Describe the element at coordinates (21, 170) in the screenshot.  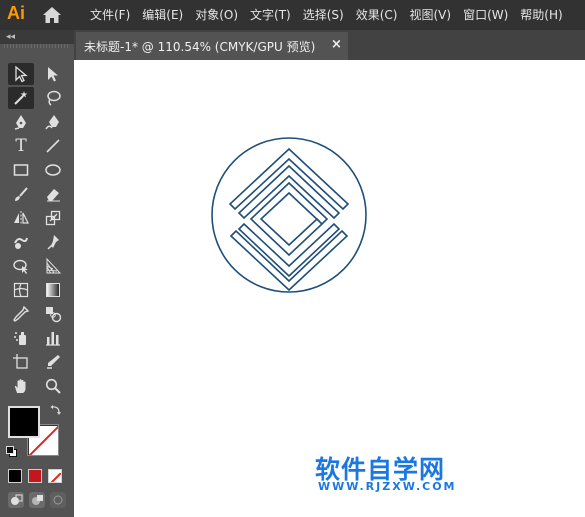
I see `rectangle-tool-icon` at that location.